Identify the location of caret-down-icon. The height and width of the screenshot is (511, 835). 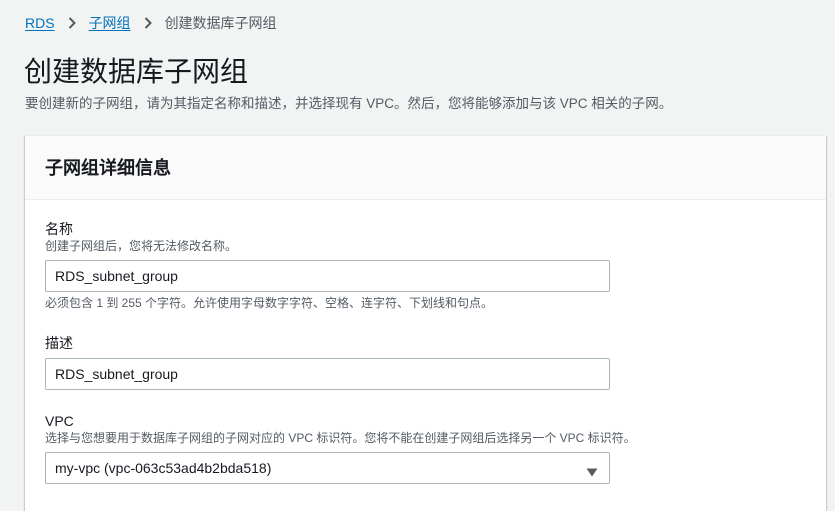
(592, 470).